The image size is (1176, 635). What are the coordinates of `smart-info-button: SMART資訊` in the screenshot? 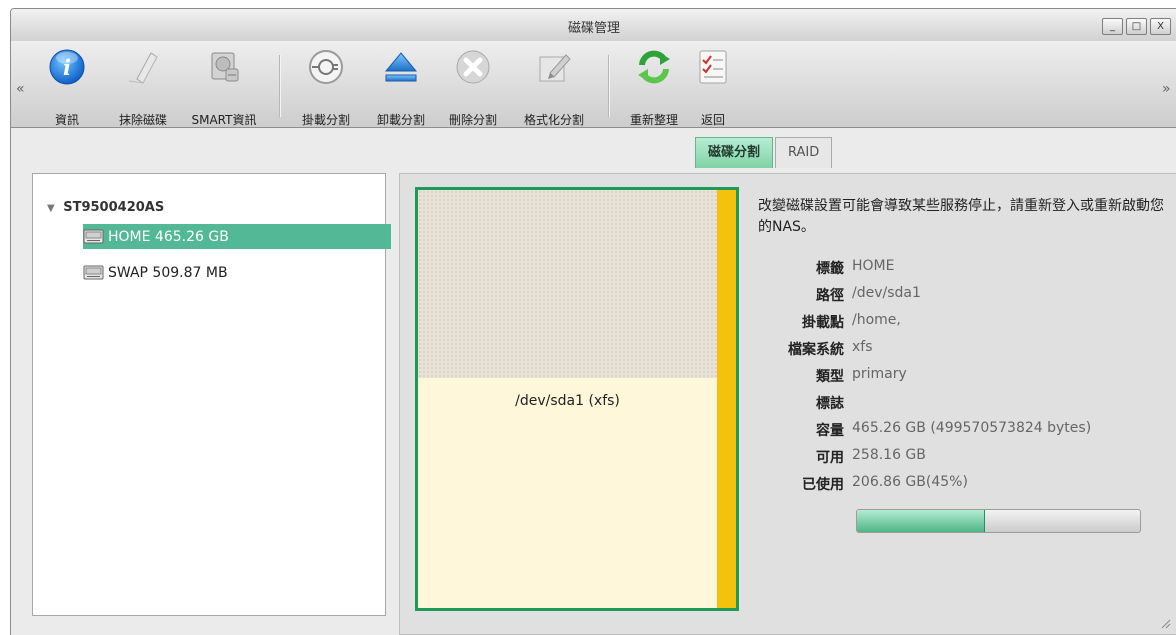 It's located at (224, 89).